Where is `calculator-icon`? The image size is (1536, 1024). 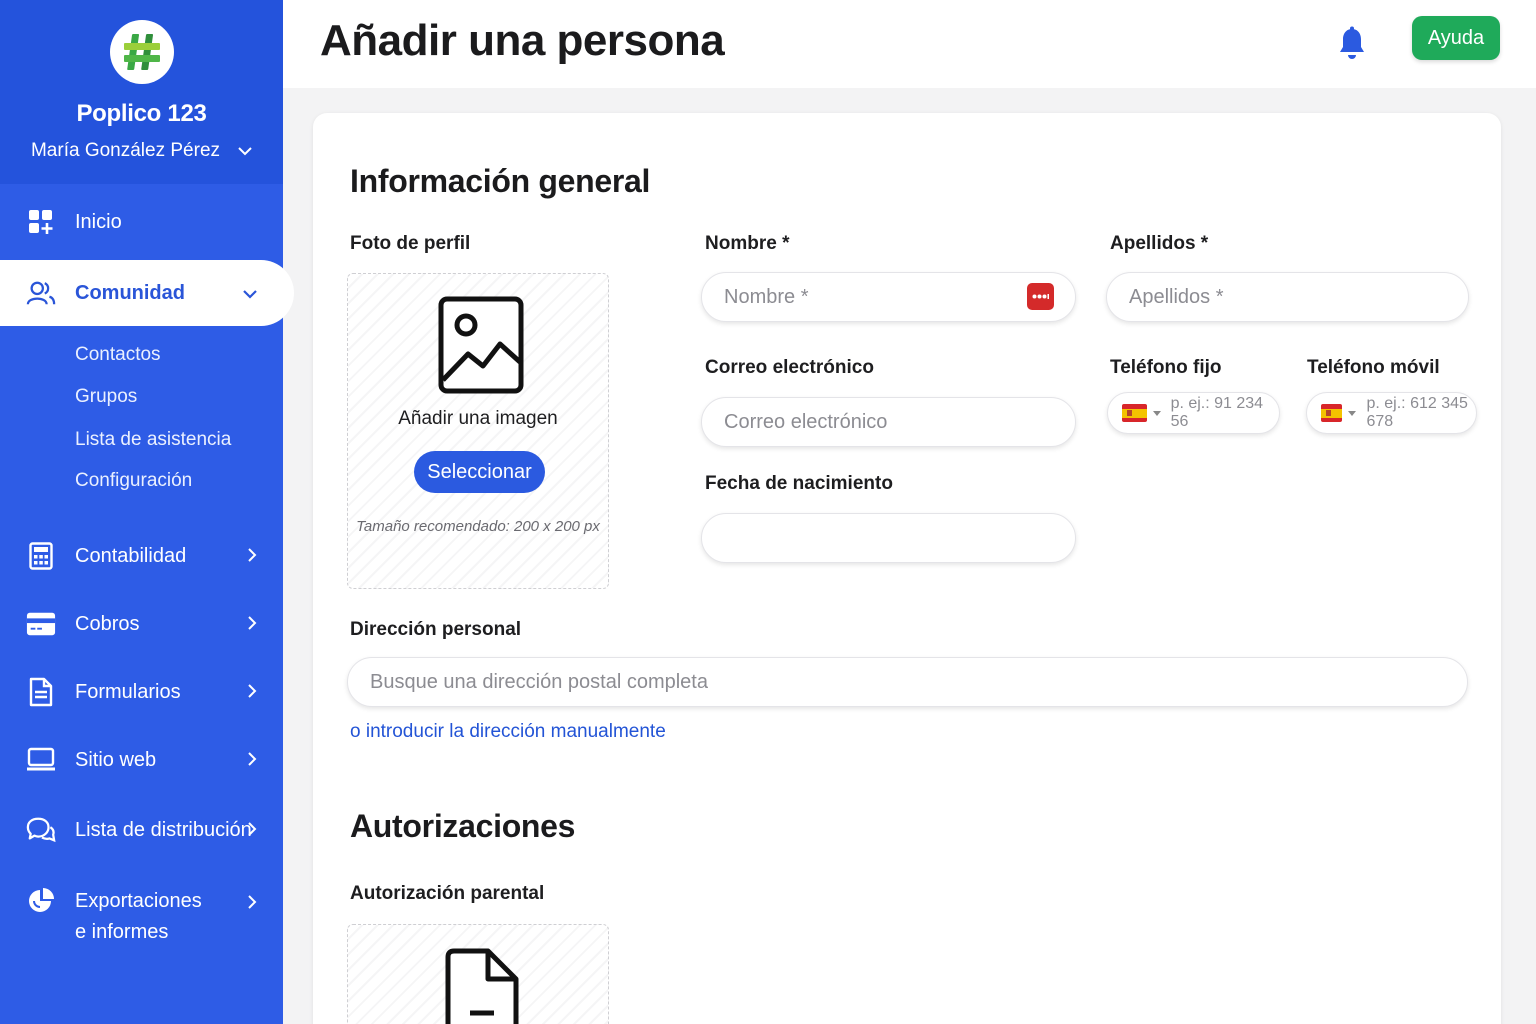 calculator-icon is located at coordinates (41, 556).